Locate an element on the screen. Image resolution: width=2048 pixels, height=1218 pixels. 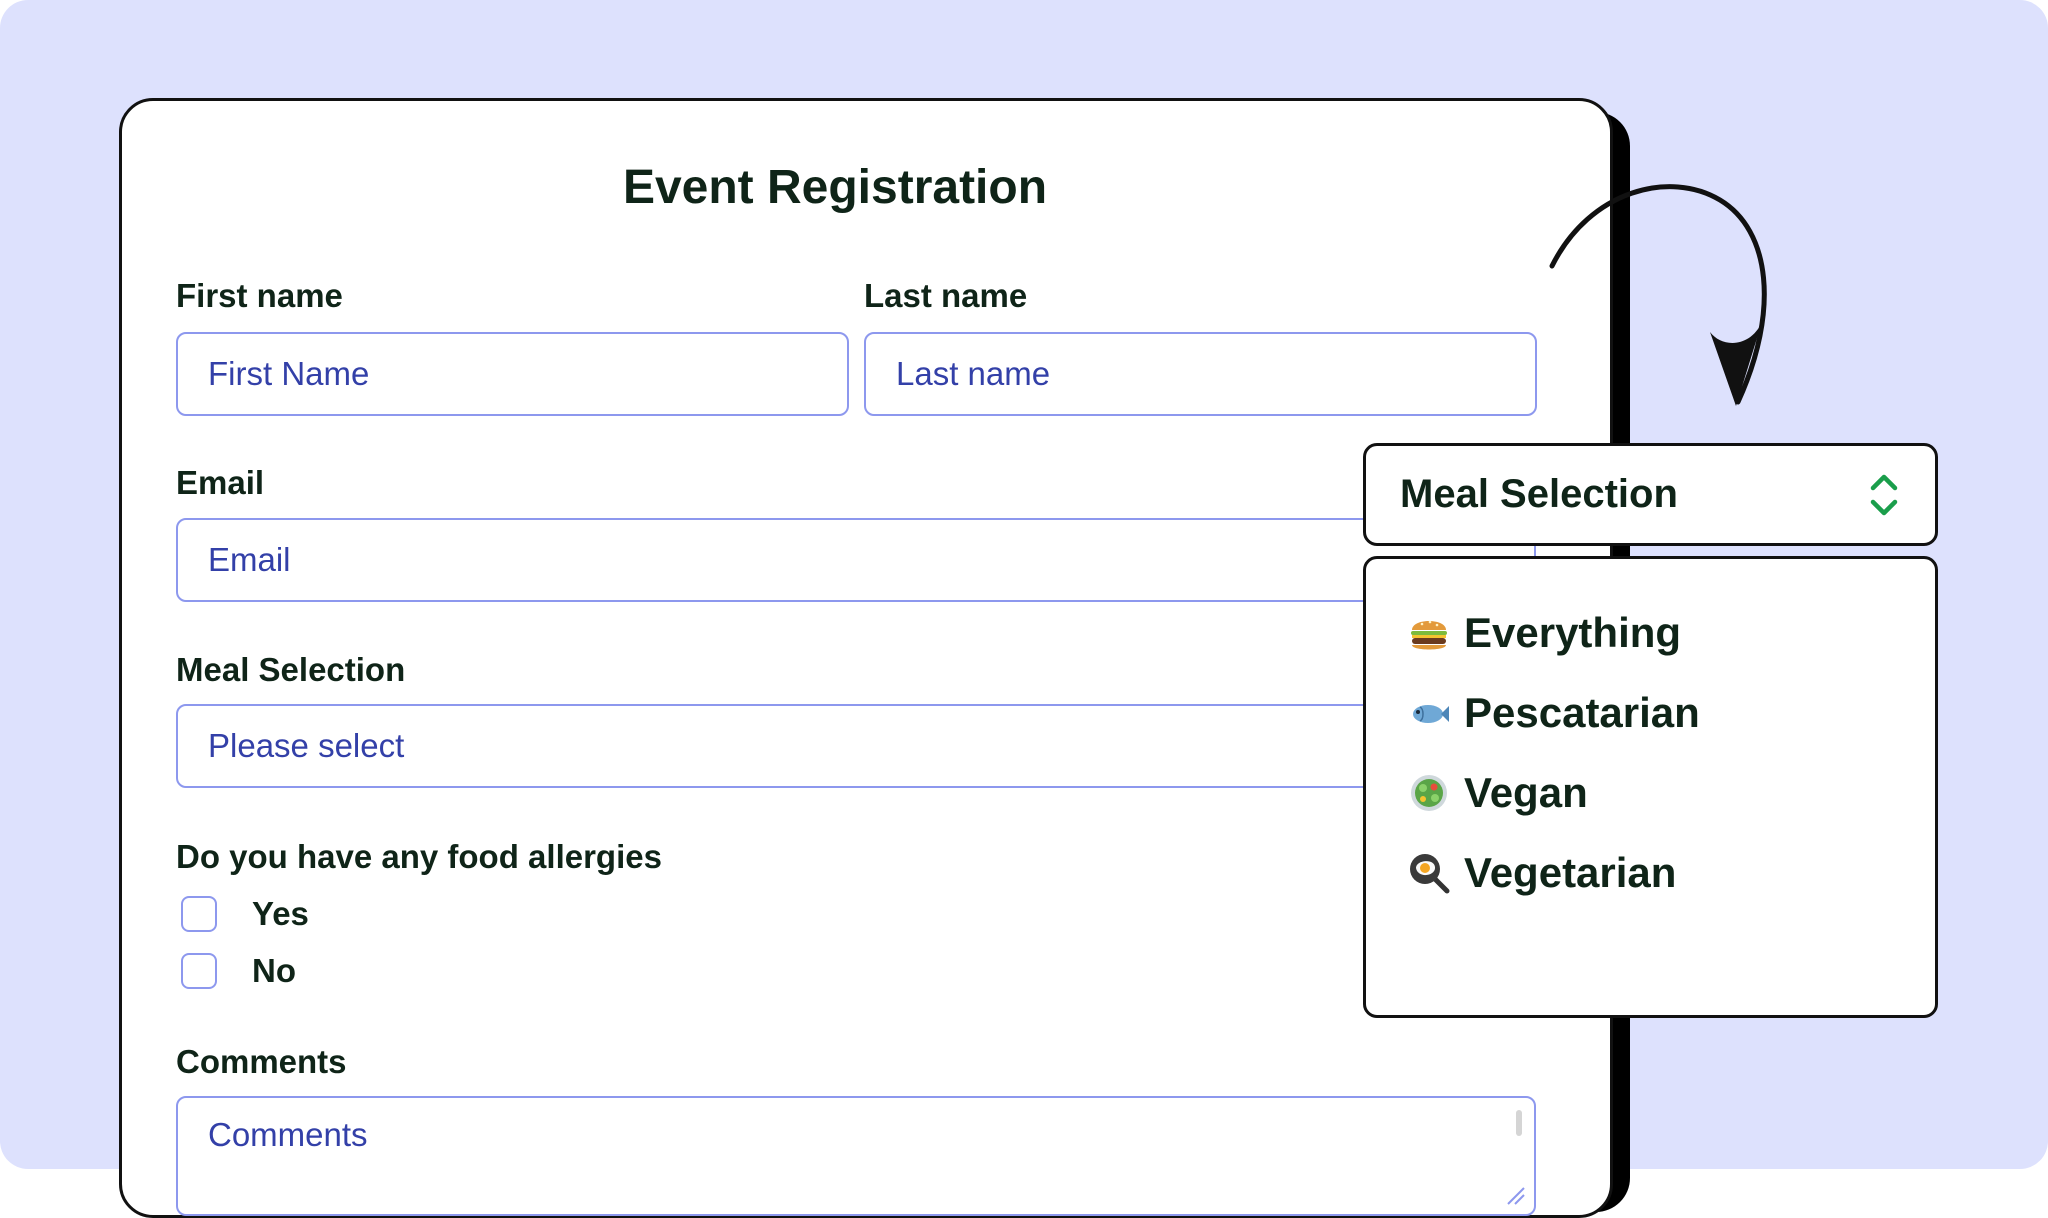
first-name-label: First name is located at coordinates (259, 295).